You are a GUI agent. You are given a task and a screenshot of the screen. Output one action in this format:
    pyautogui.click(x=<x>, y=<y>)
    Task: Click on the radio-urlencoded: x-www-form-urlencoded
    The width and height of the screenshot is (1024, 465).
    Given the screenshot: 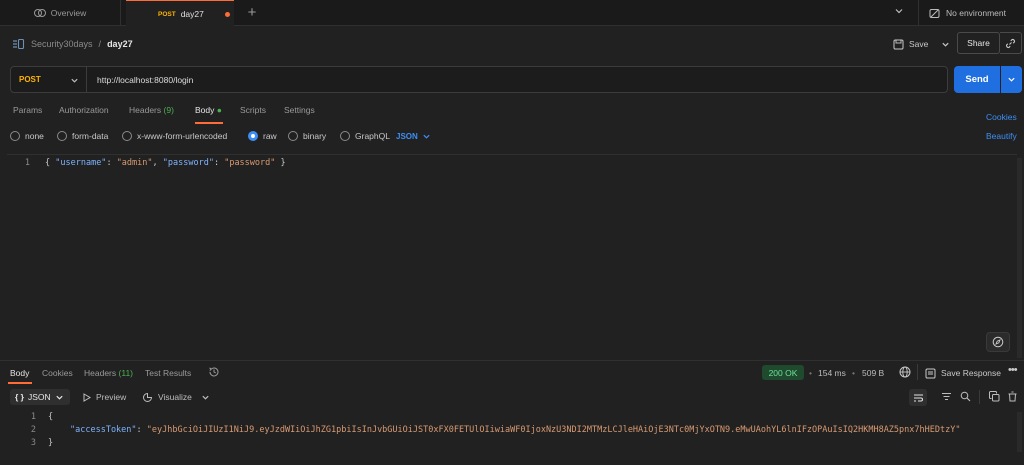 What is the action you would take?
    pyautogui.click(x=174, y=136)
    